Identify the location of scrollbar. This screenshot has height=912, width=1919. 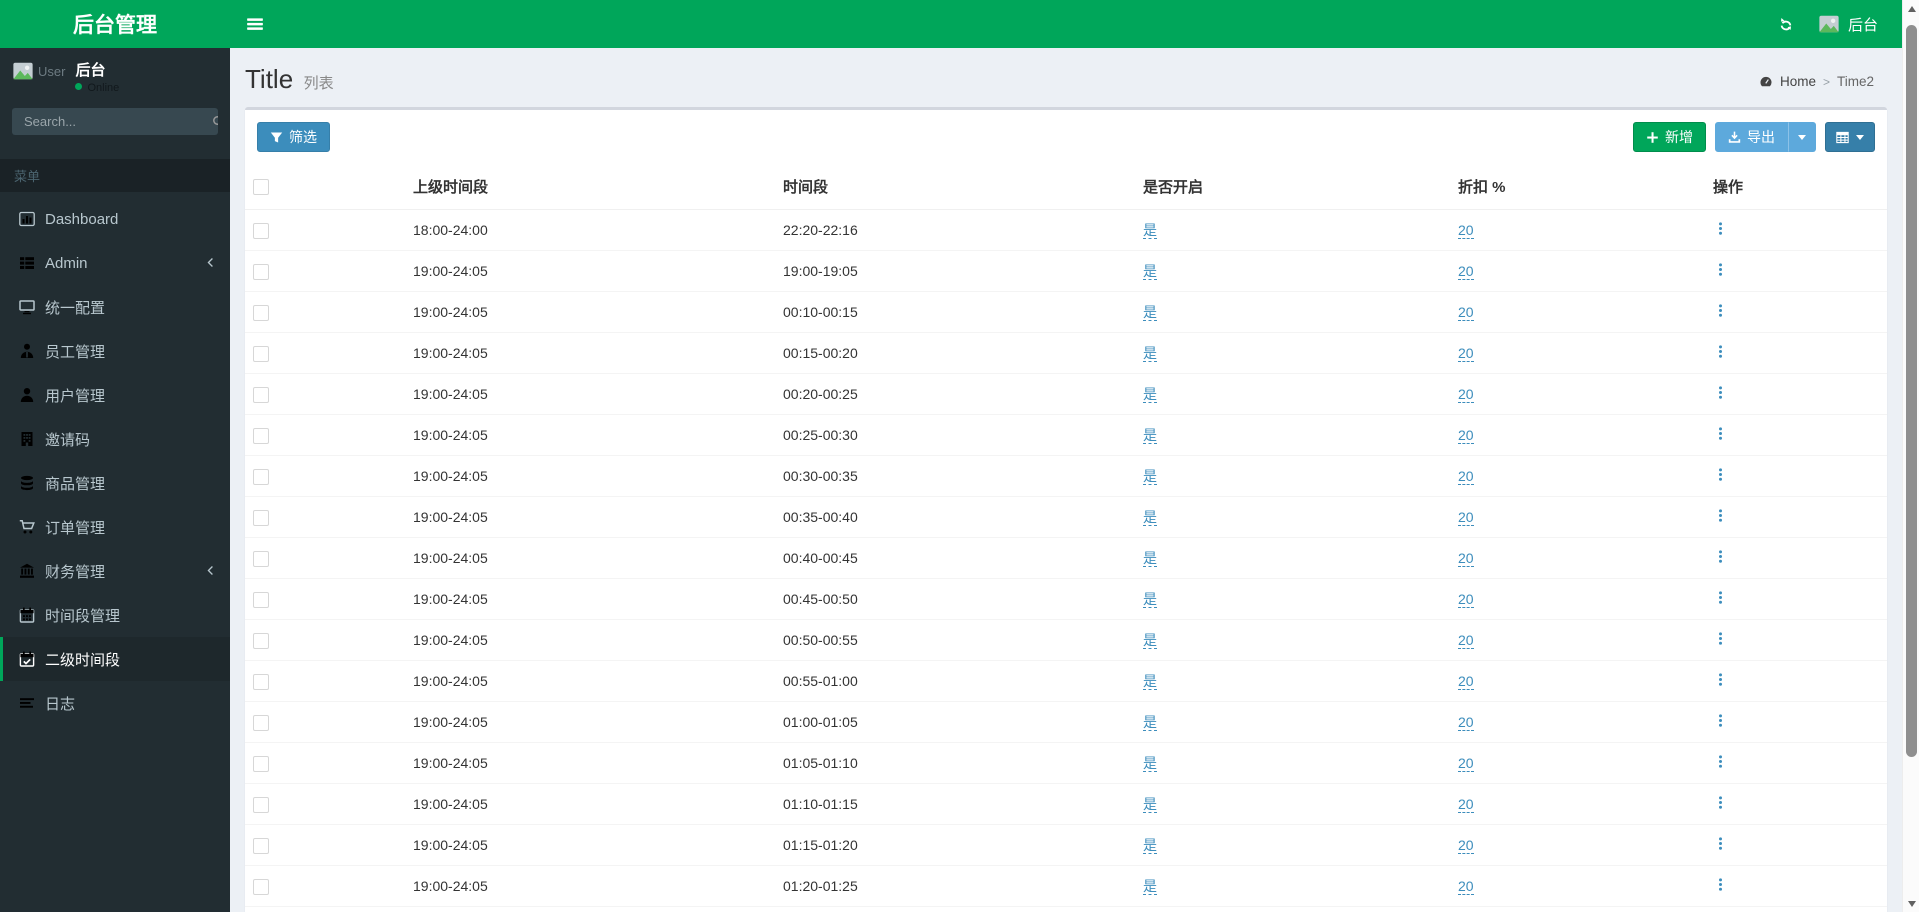
(1910, 456).